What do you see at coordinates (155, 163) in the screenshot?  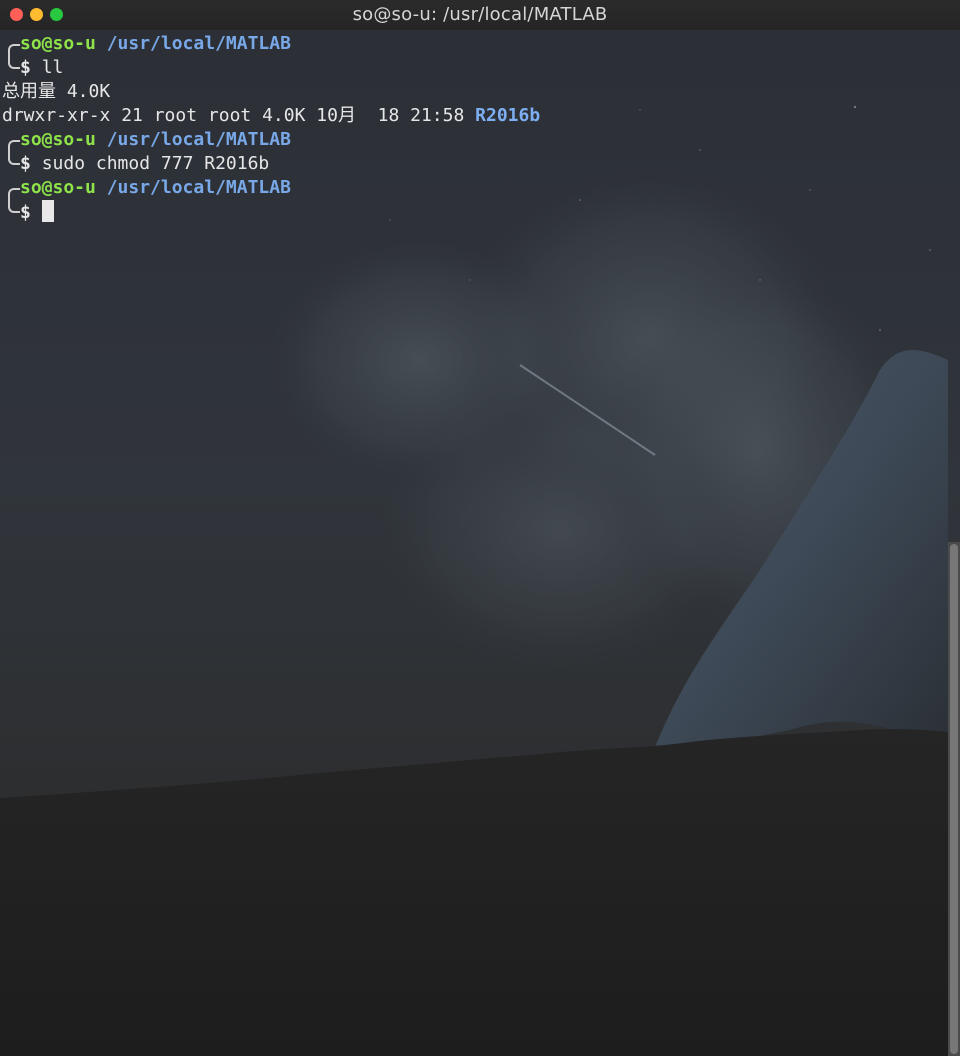 I see `command-text: sudo chmod 777 R2016b` at bounding box center [155, 163].